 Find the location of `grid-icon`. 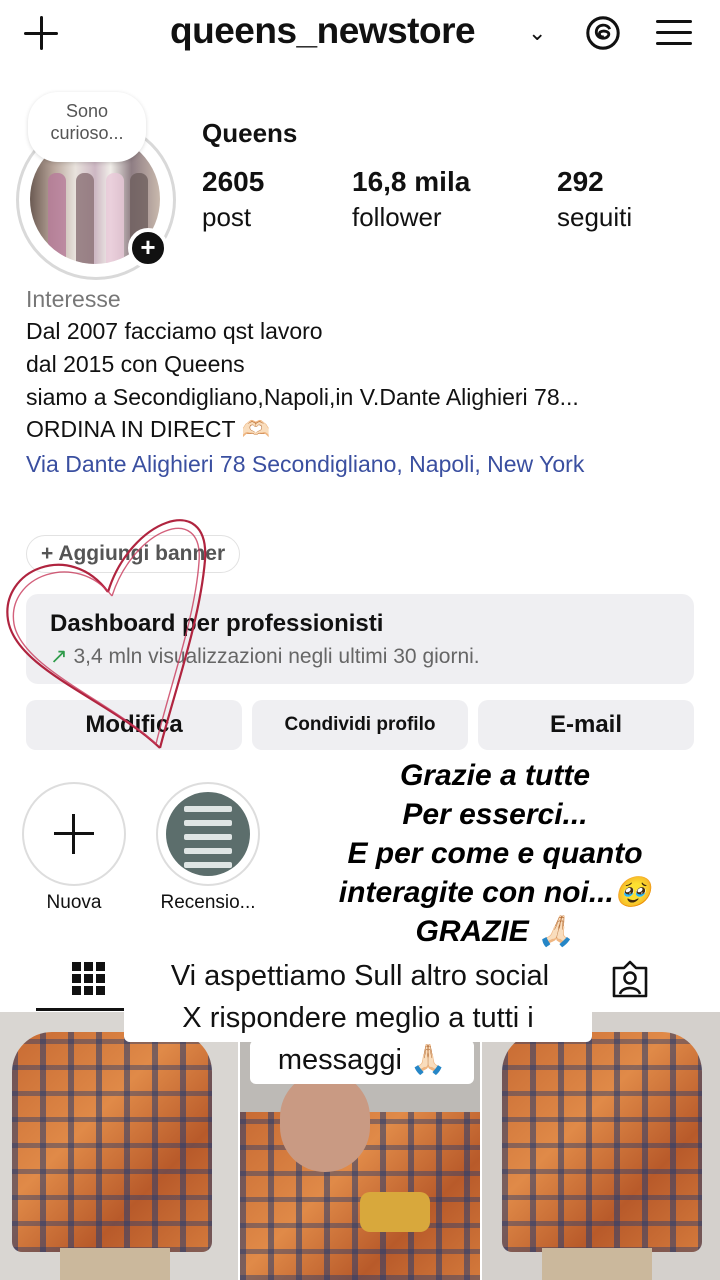

grid-icon is located at coordinates (89, 979).